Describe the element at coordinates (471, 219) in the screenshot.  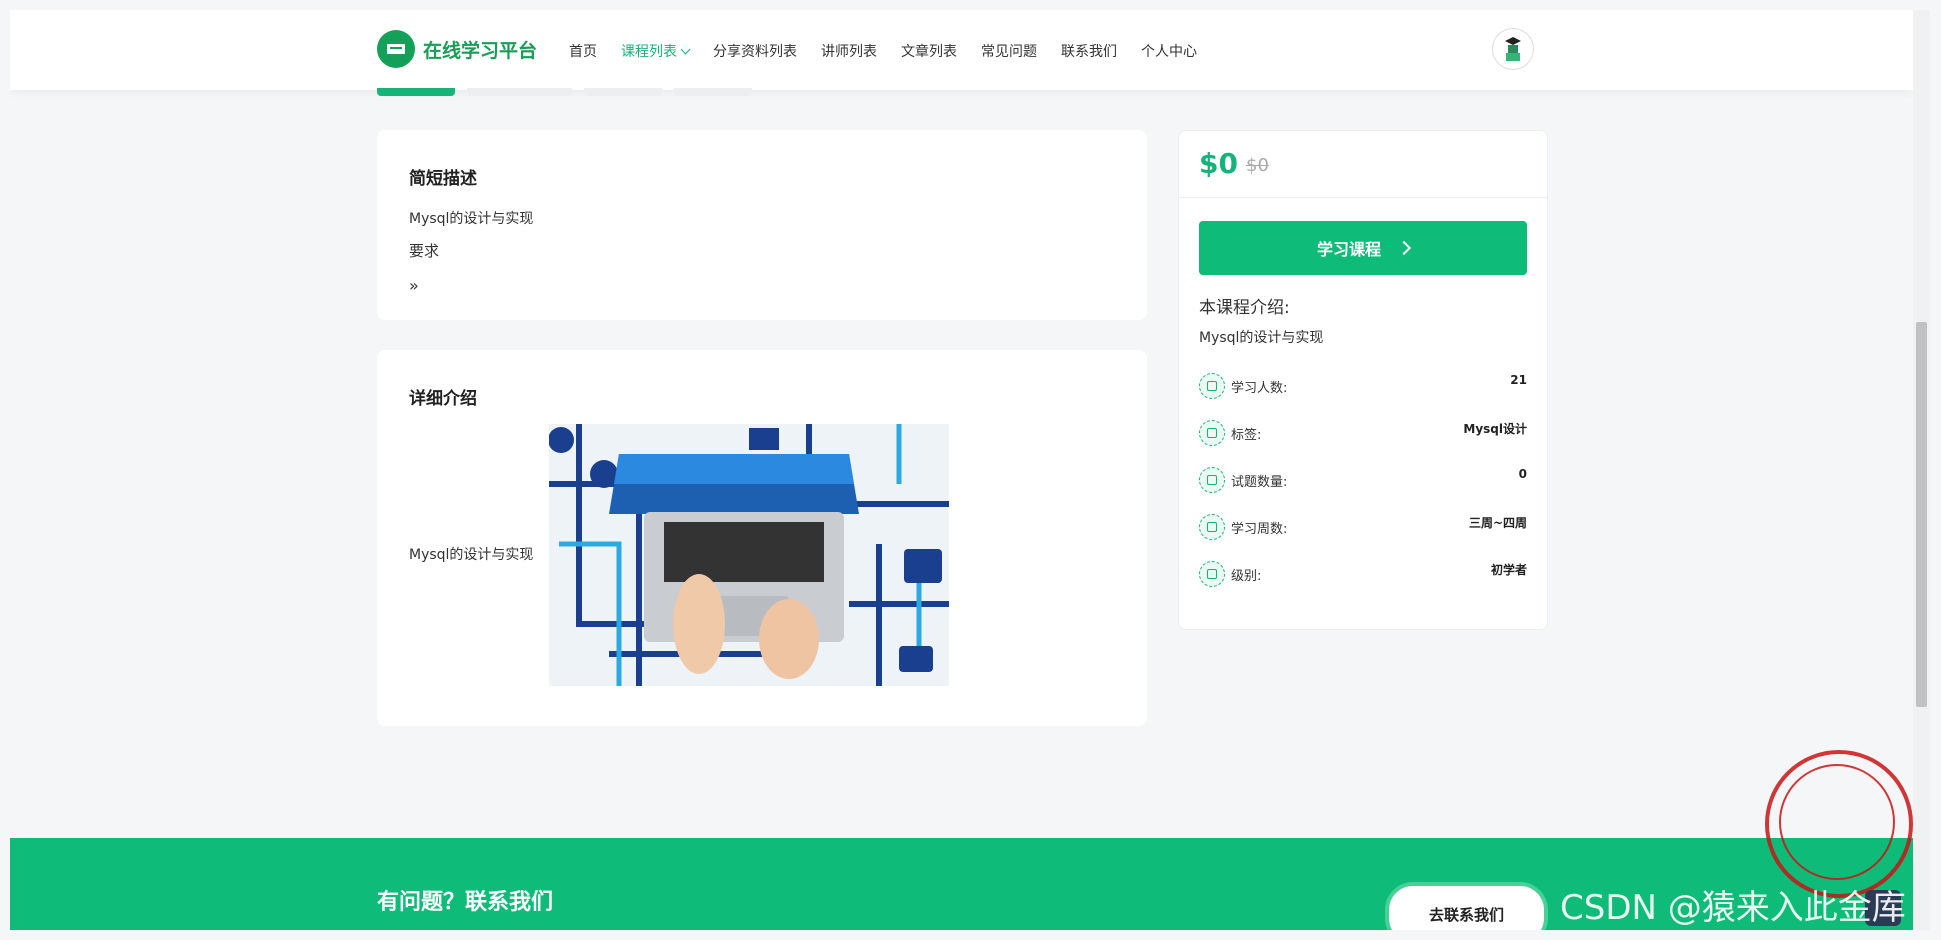
I see `short-description-text: Mysql的设计与实现` at that location.